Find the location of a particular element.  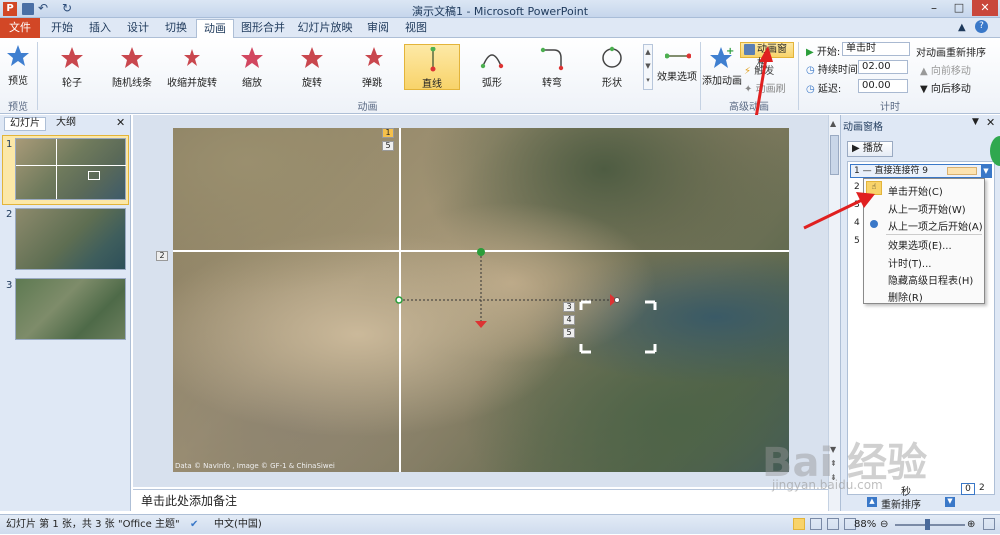

effect-shrink-turn: 收缩并旋转 is located at coordinates (192, 67).